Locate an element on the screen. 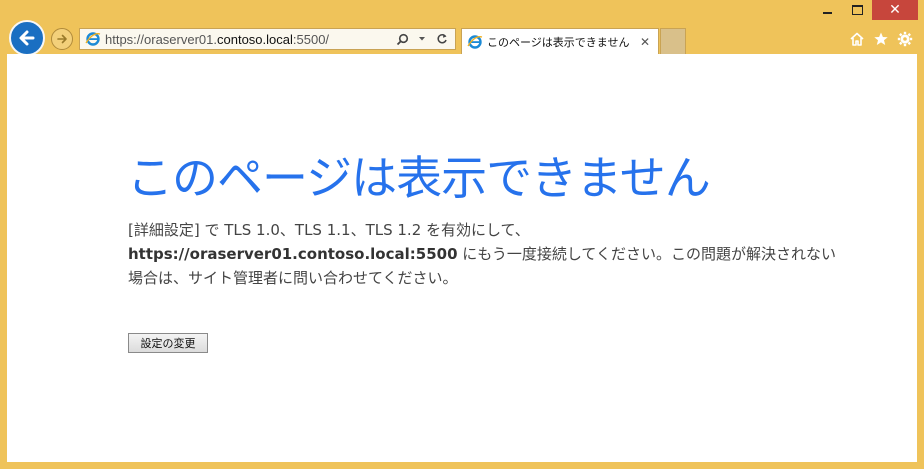  refresh-icon is located at coordinates (442, 39).